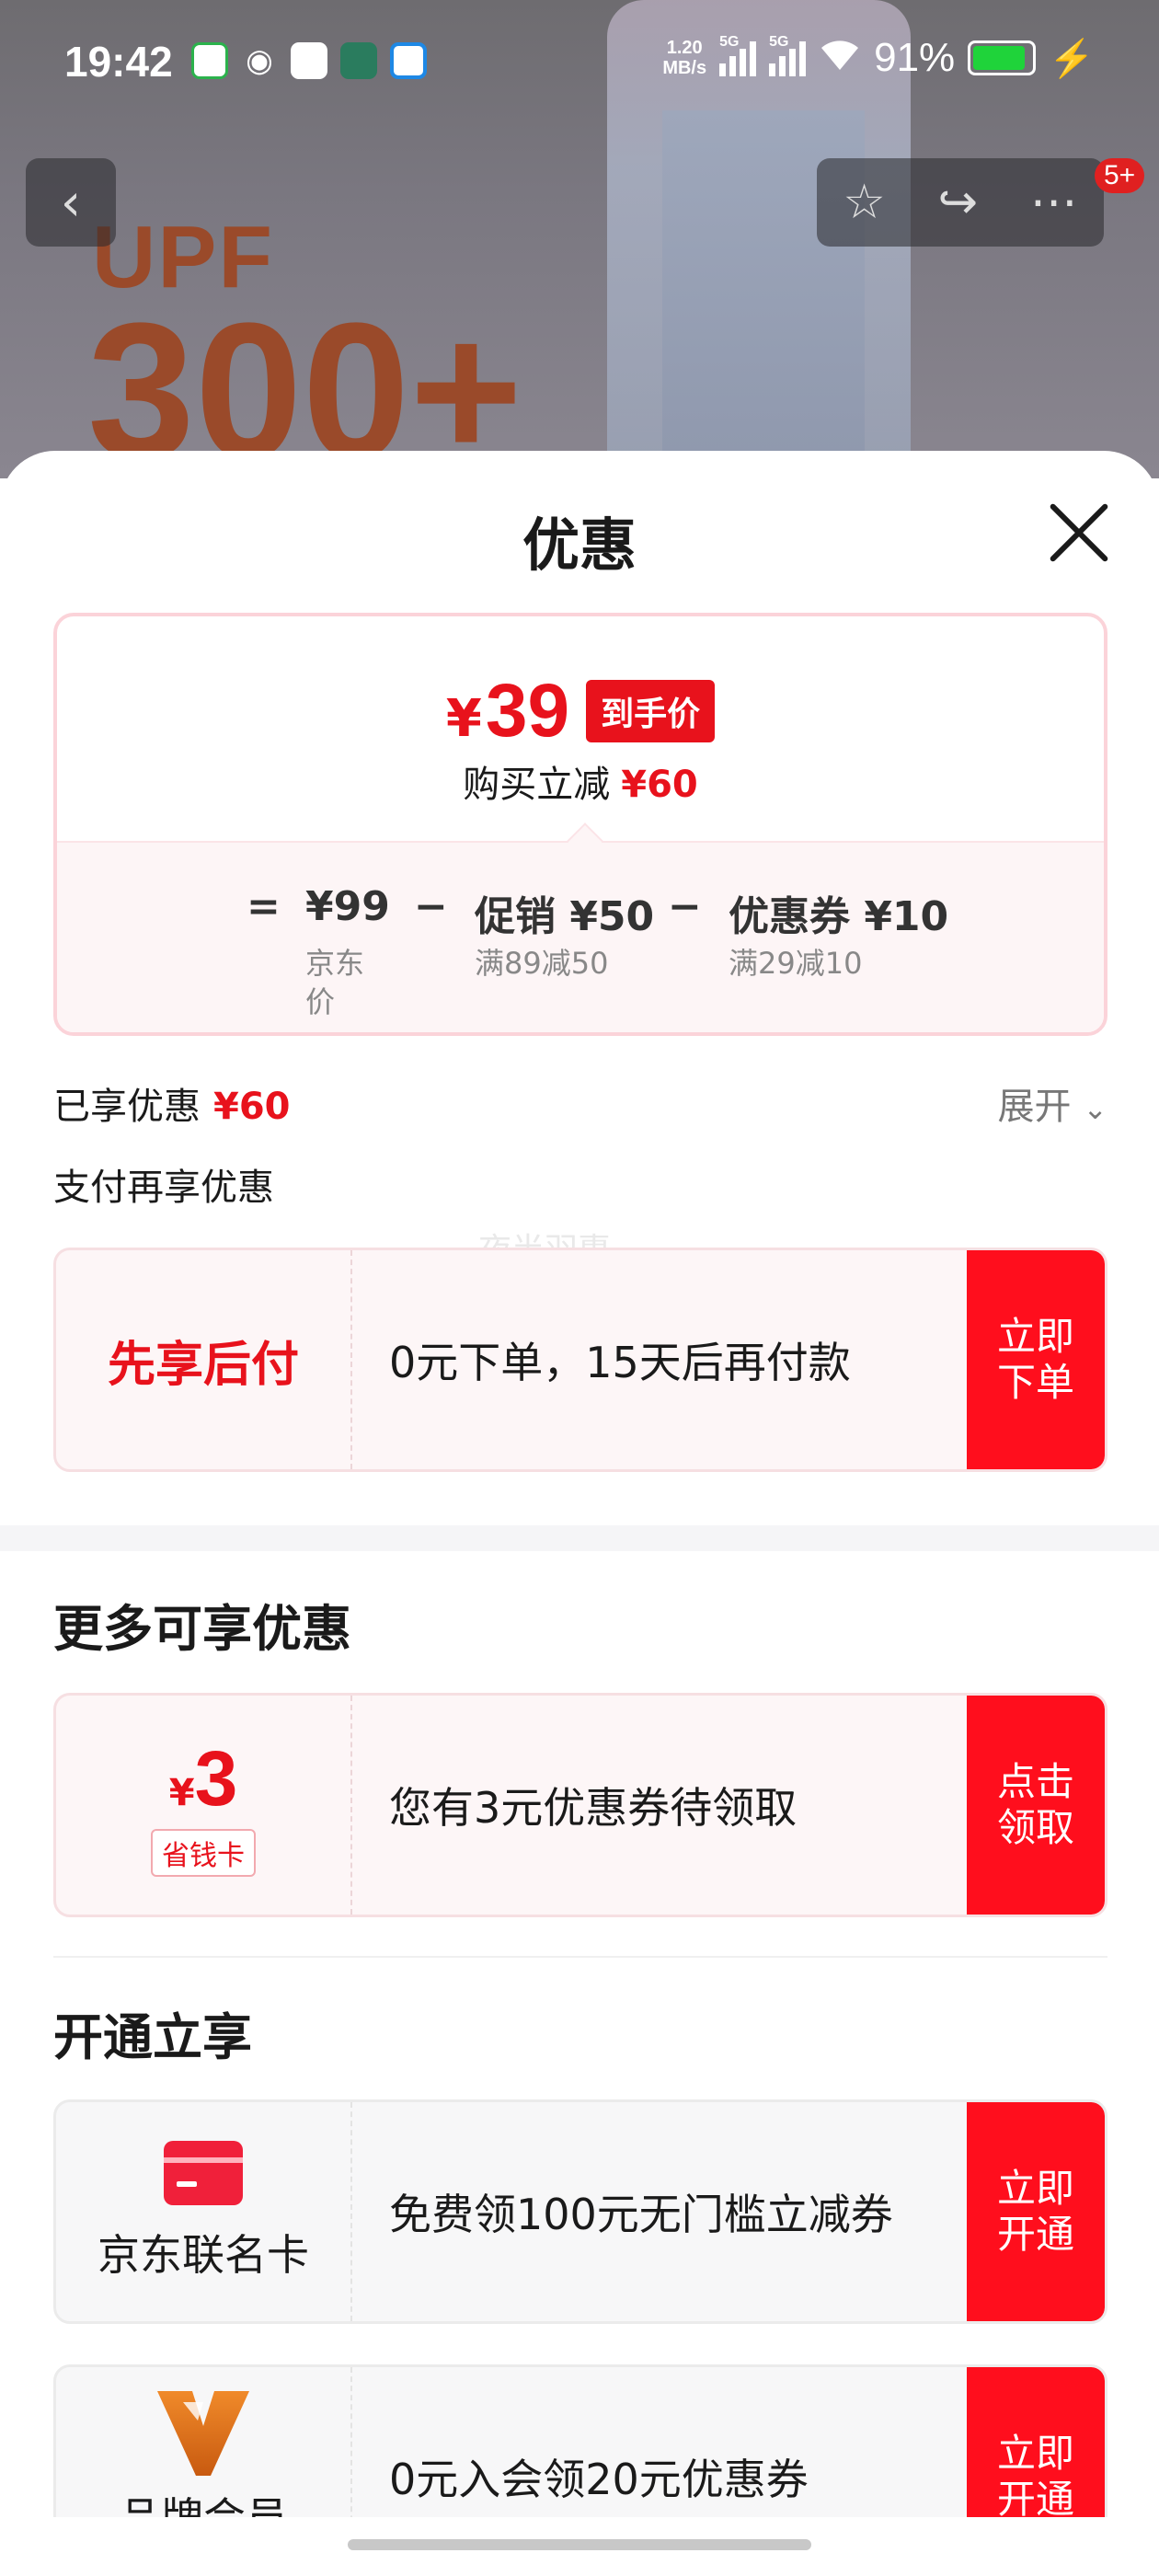 The image size is (1159, 2576). What do you see at coordinates (358, 60) in the screenshot?
I see `avatar-app-icon` at bounding box center [358, 60].